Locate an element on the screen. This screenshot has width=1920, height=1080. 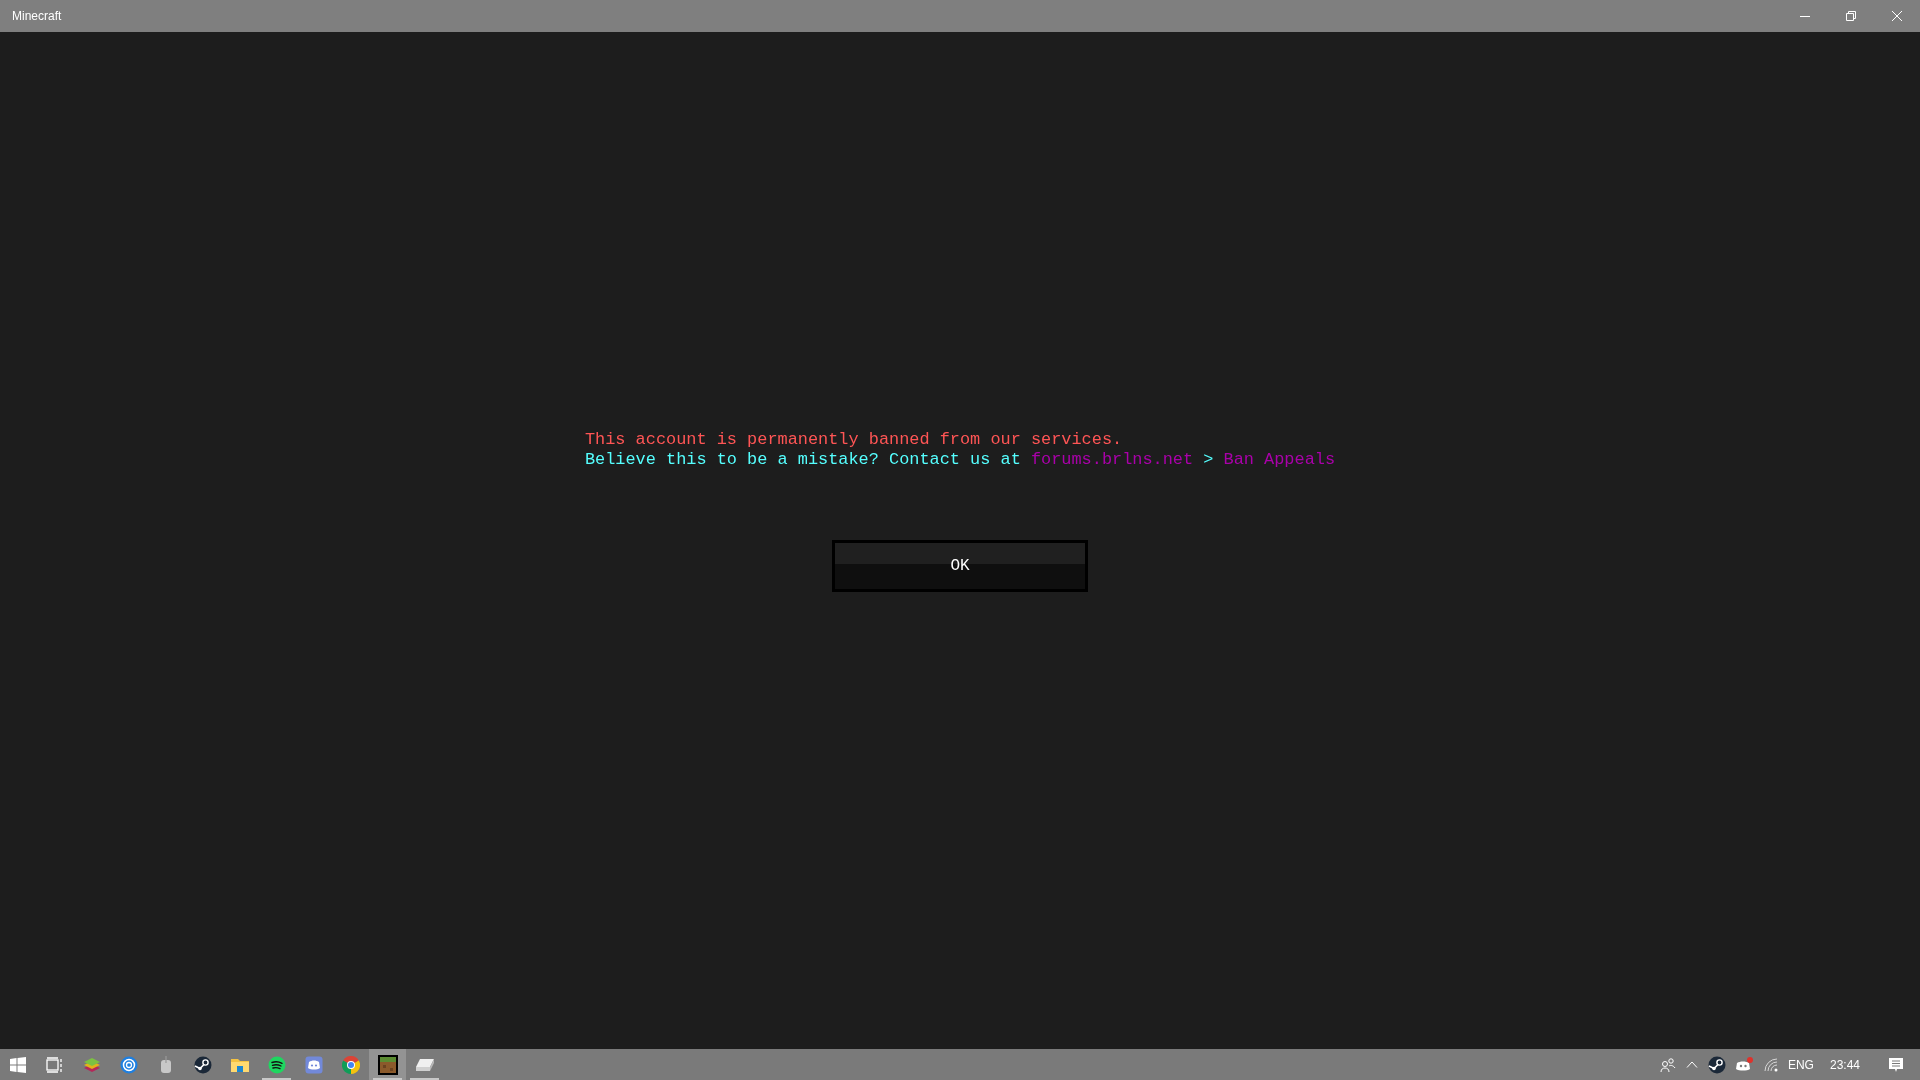
discord-notification-icon is located at coordinates (1744, 1064).